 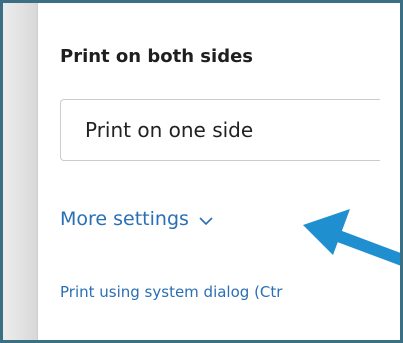 What do you see at coordinates (124, 219) in the screenshot?
I see `more-settings-label: More settings` at bounding box center [124, 219].